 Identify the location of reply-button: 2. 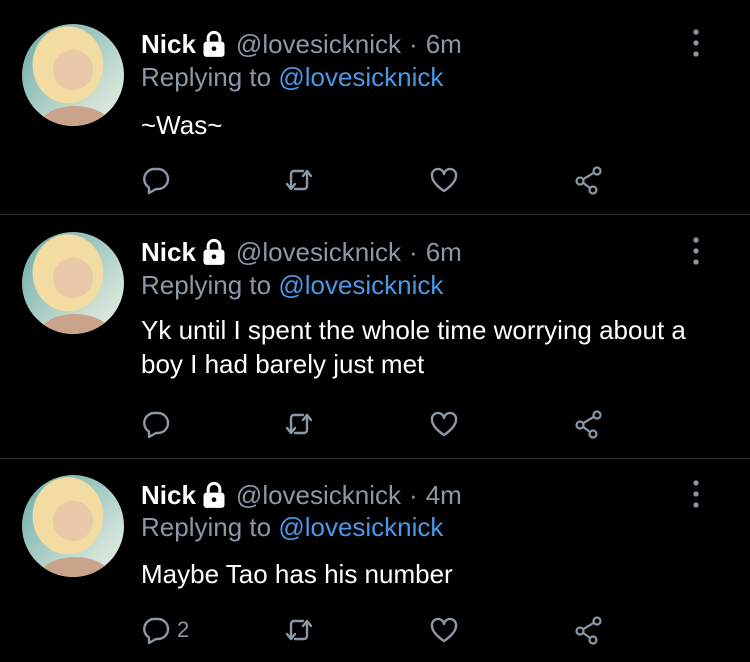
(165, 630).